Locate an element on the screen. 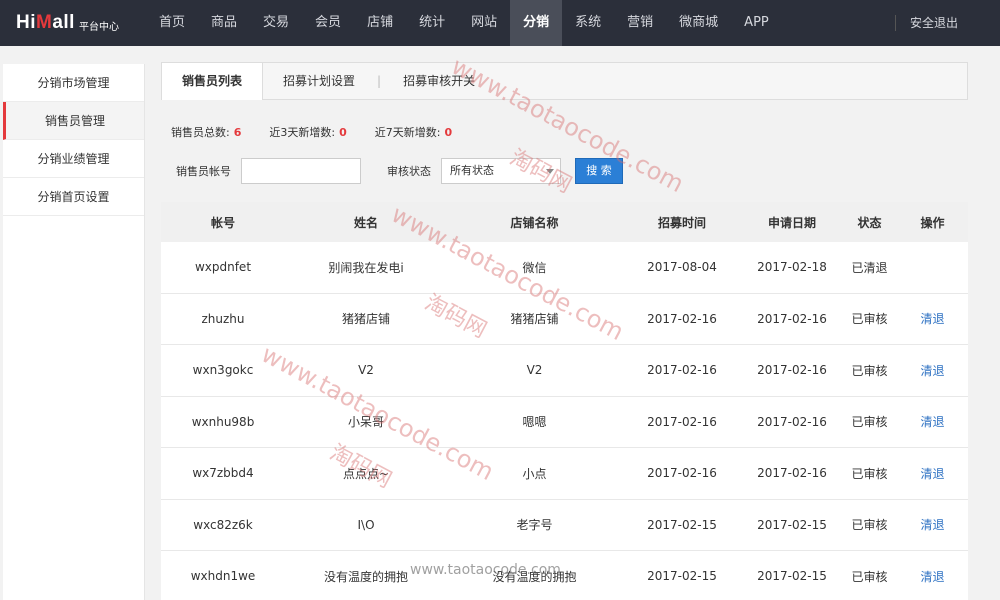 The width and height of the screenshot is (1000, 600). table-cell: 老字号 is located at coordinates (534, 525).